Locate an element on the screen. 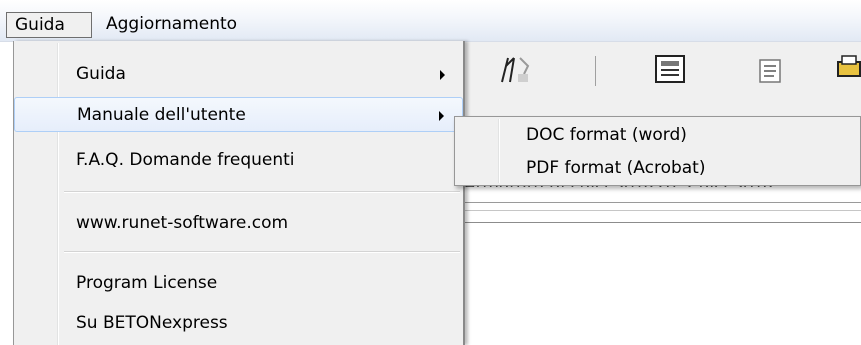 The image size is (861, 345). toolbar-separator is located at coordinates (595, 71).